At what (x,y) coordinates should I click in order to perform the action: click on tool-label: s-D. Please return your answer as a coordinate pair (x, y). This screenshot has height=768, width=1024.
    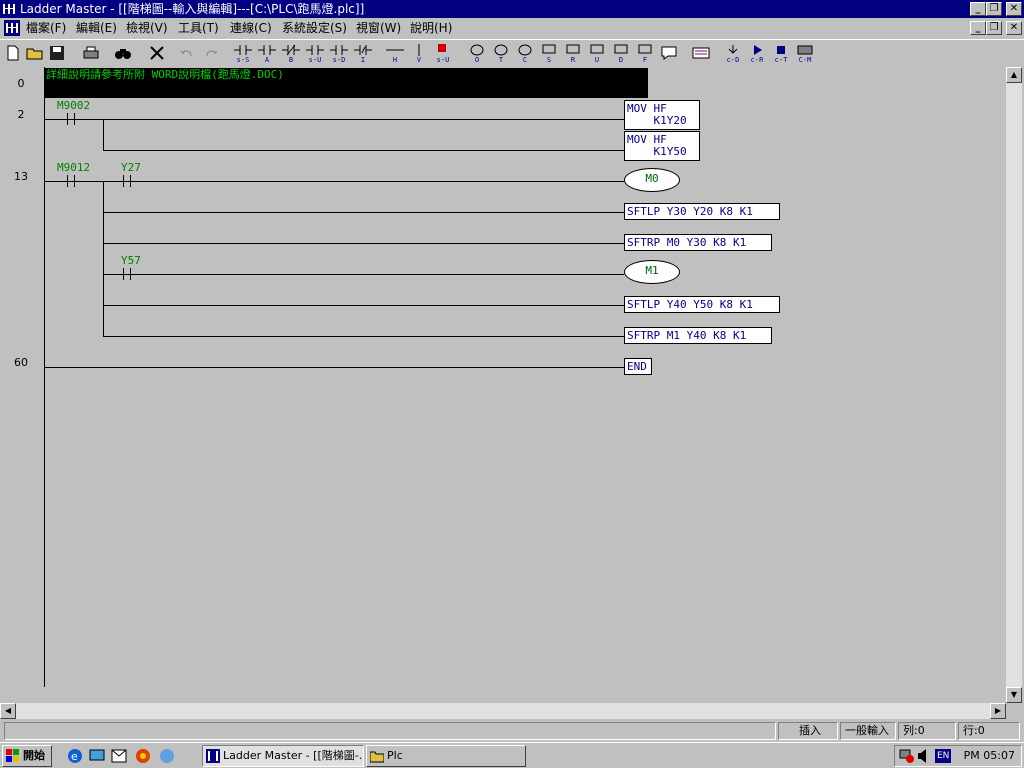
    Looking at the image, I should click on (339, 60).